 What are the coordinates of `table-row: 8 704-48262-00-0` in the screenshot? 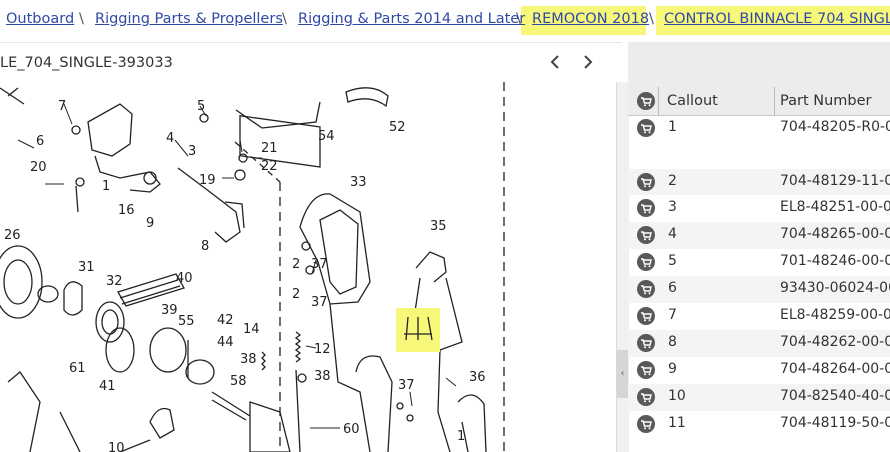 It's located at (759, 343).